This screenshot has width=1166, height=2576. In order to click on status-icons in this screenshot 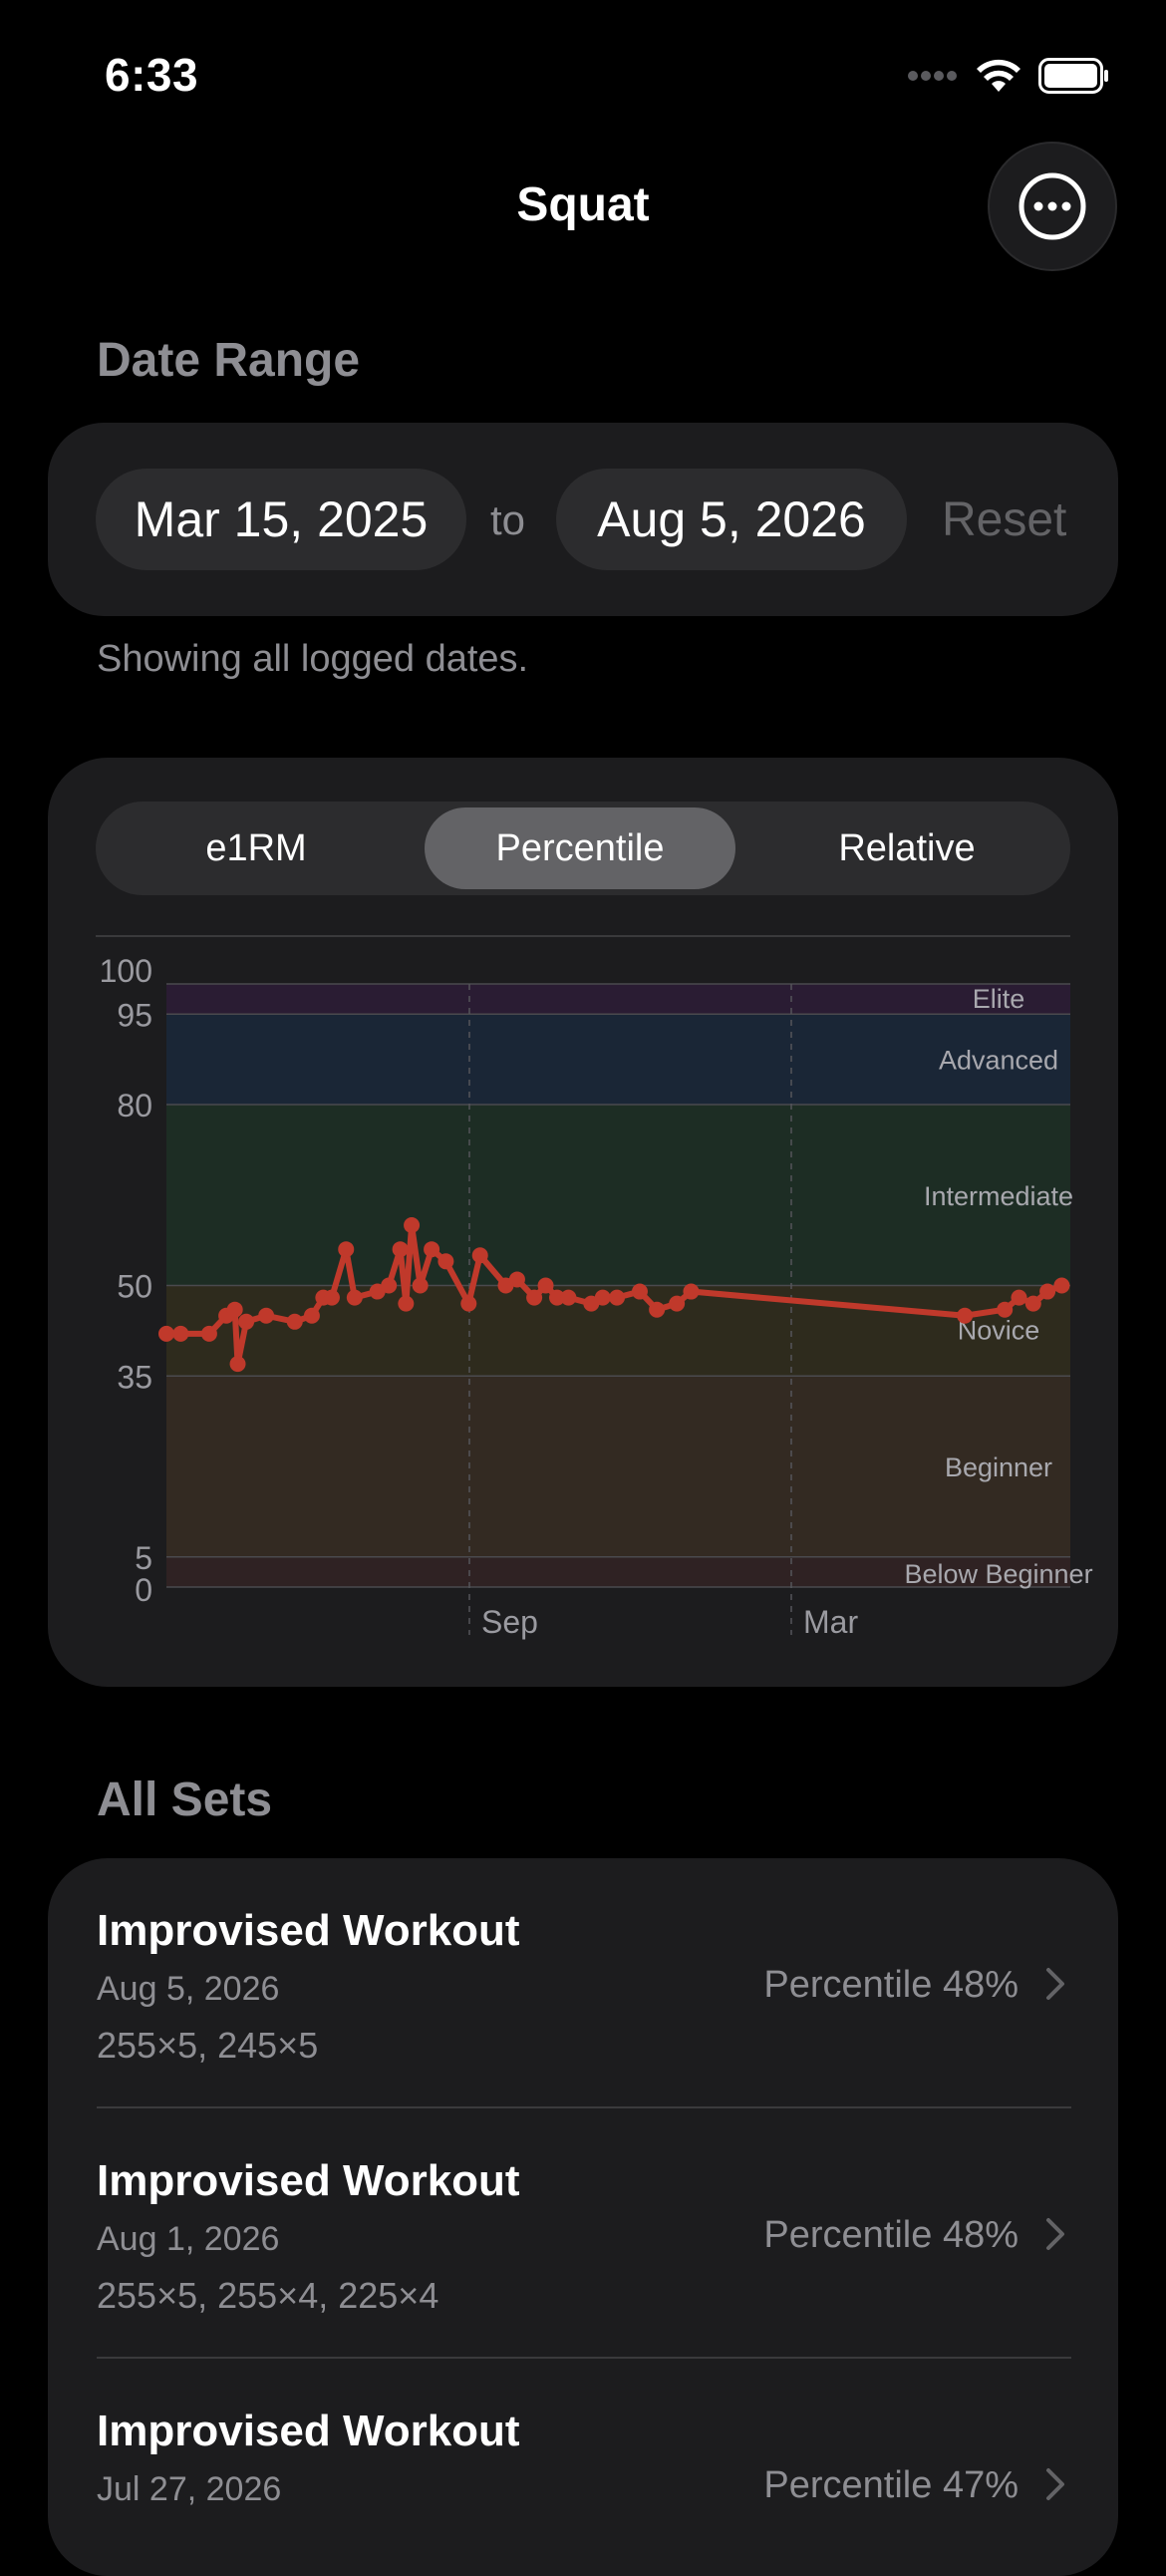, I will do `click(1008, 76)`.